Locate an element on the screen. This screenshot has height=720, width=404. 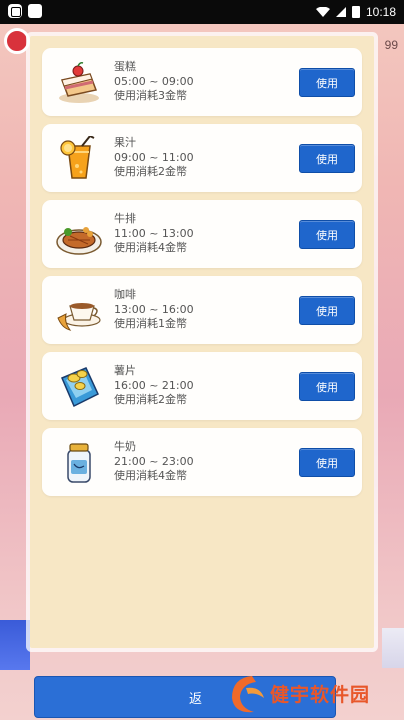
background-badge is located at coordinates (17, 41).